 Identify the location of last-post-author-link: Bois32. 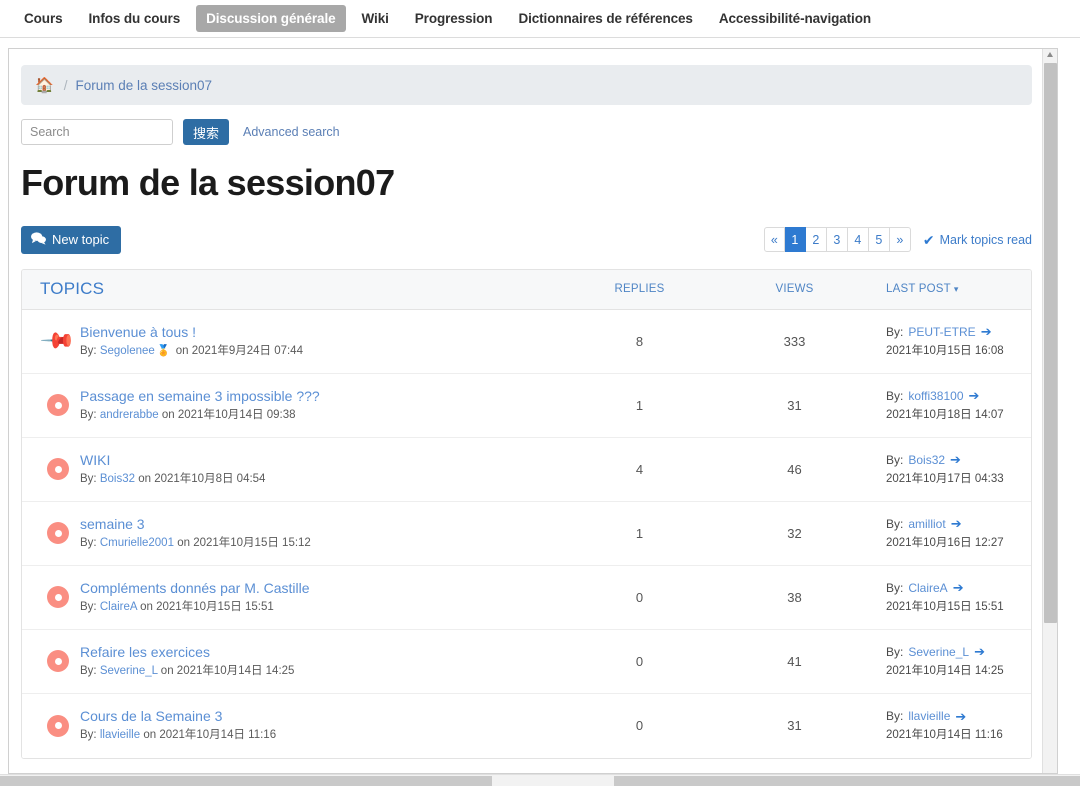
(926, 460).